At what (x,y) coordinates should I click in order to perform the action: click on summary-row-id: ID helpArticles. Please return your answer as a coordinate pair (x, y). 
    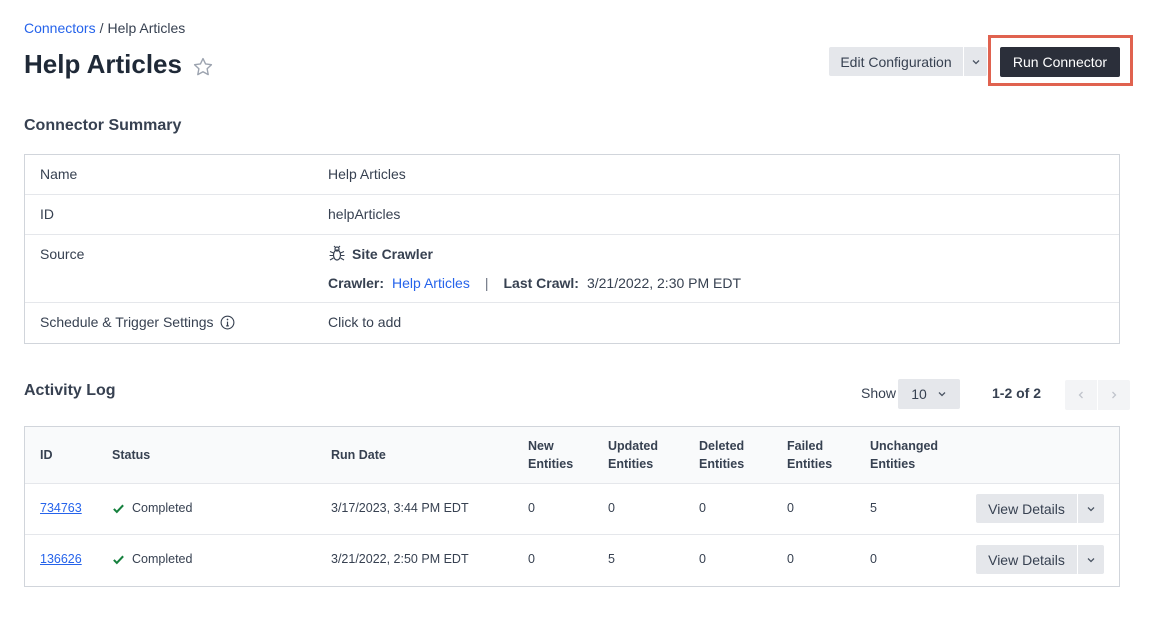
    Looking at the image, I should click on (572, 215).